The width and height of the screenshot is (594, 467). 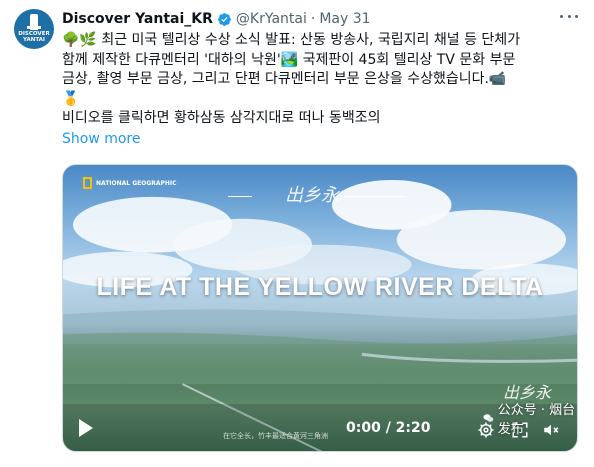 I want to click on video-title-overlay: LIFE AT THE YELLOW RIVER DELTA, so click(x=320, y=287).